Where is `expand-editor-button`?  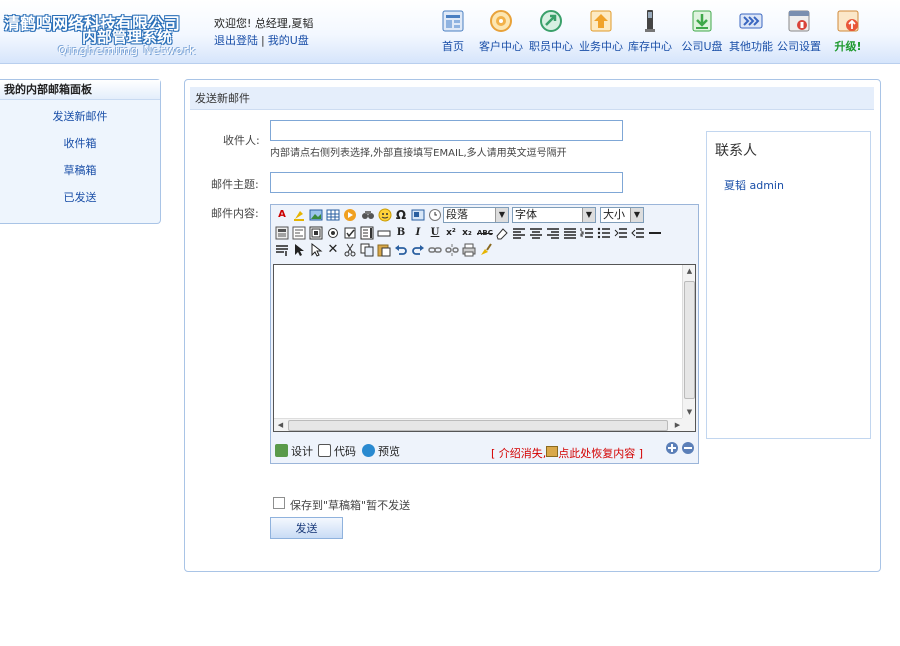
expand-editor-button is located at coordinates (672, 449).